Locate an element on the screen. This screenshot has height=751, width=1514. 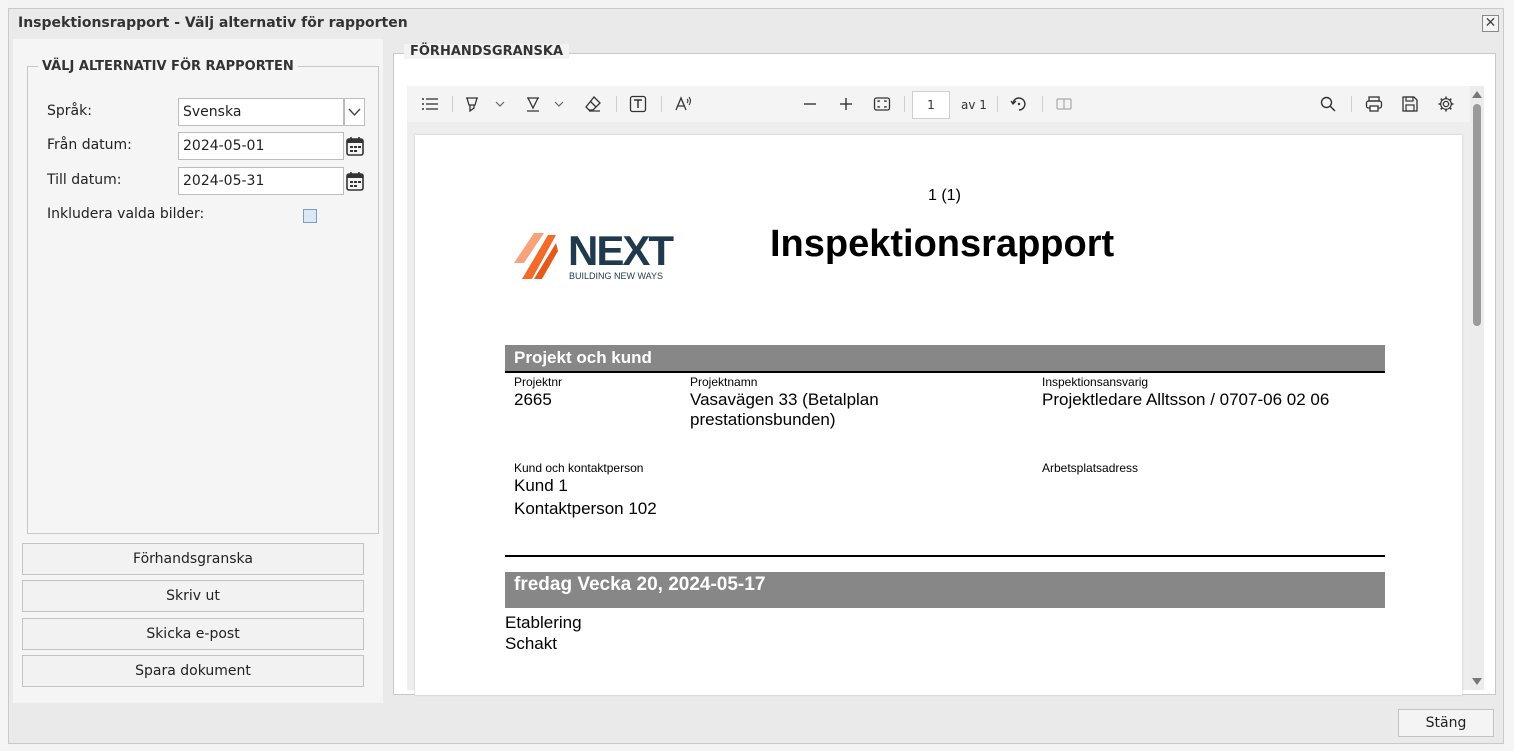
zoom-in-icon is located at coordinates (846, 104).